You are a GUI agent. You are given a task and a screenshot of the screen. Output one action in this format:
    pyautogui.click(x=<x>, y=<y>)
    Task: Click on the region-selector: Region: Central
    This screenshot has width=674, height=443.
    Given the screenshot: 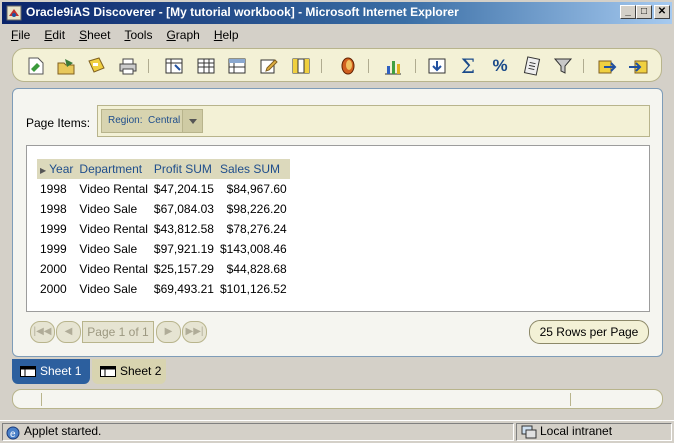 What is the action you would take?
    pyautogui.click(x=152, y=121)
    